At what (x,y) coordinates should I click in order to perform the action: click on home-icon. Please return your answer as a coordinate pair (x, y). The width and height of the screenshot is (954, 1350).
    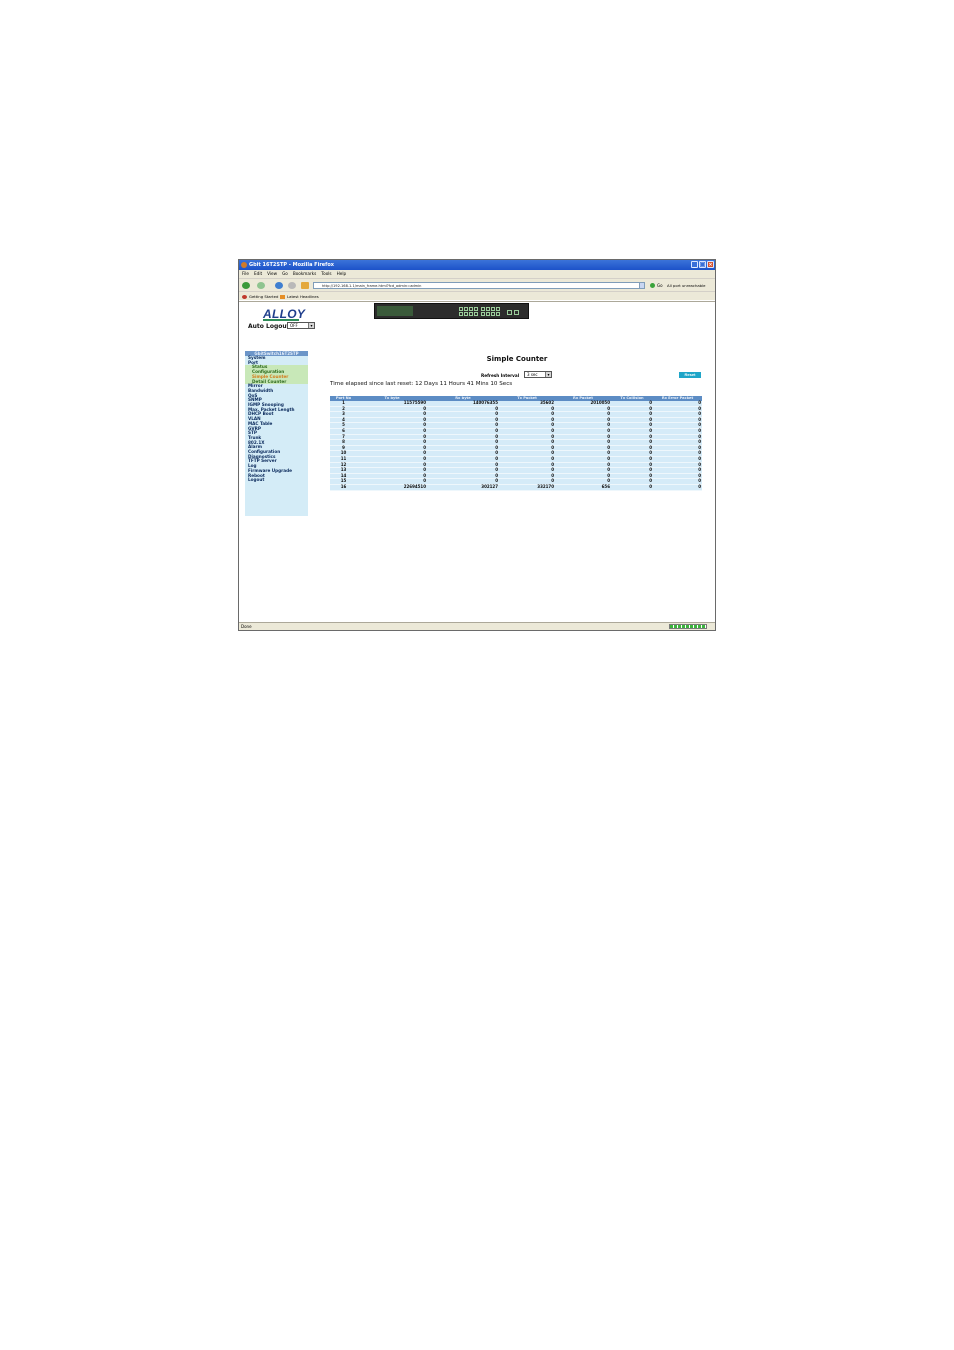
    Looking at the image, I should click on (305, 285).